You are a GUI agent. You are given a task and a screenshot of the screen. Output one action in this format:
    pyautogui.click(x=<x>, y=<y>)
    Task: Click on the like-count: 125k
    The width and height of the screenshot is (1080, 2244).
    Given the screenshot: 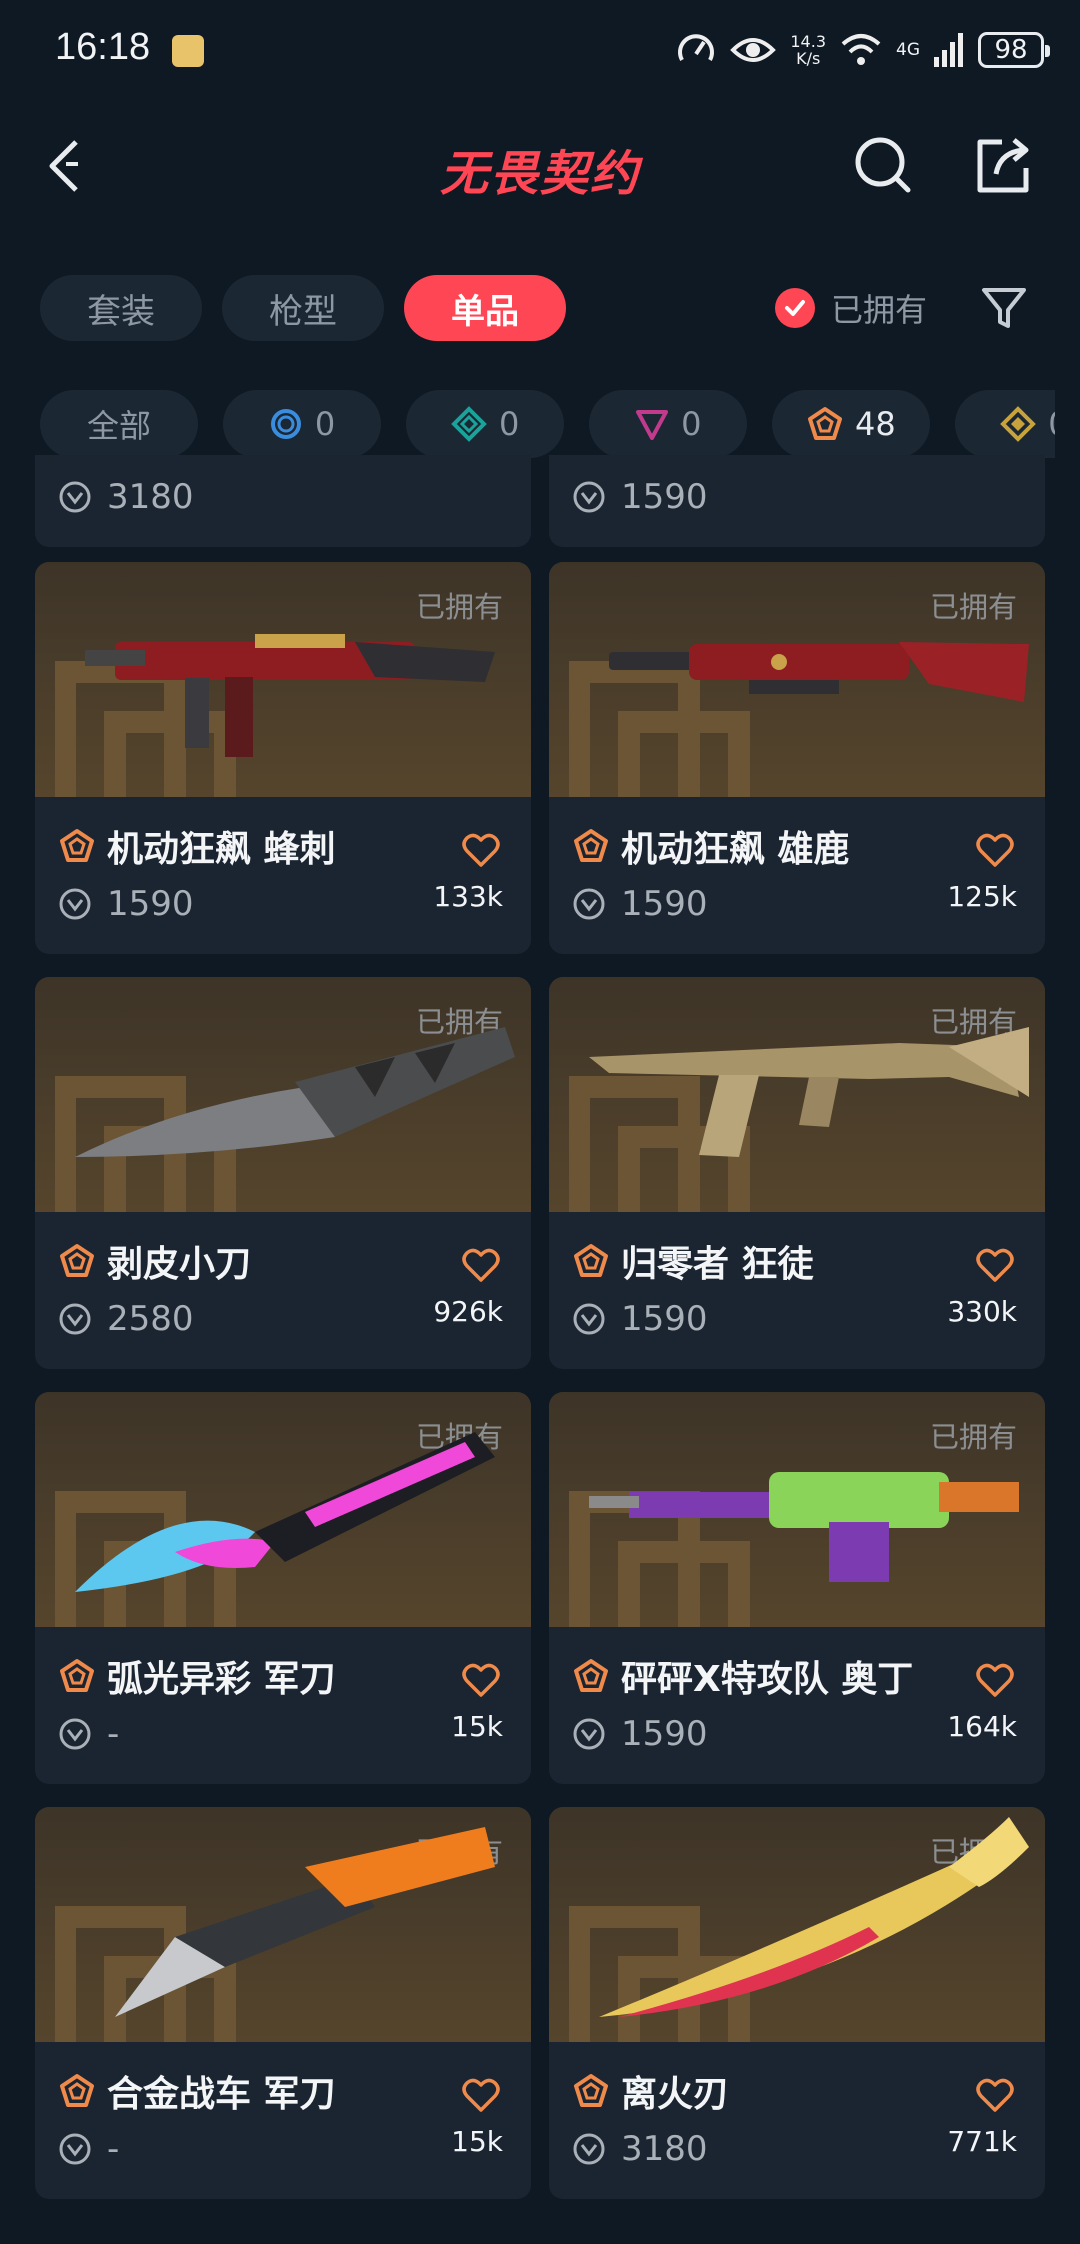 What is the action you would take?
    pyautogui.click(x=982, y=896)
    